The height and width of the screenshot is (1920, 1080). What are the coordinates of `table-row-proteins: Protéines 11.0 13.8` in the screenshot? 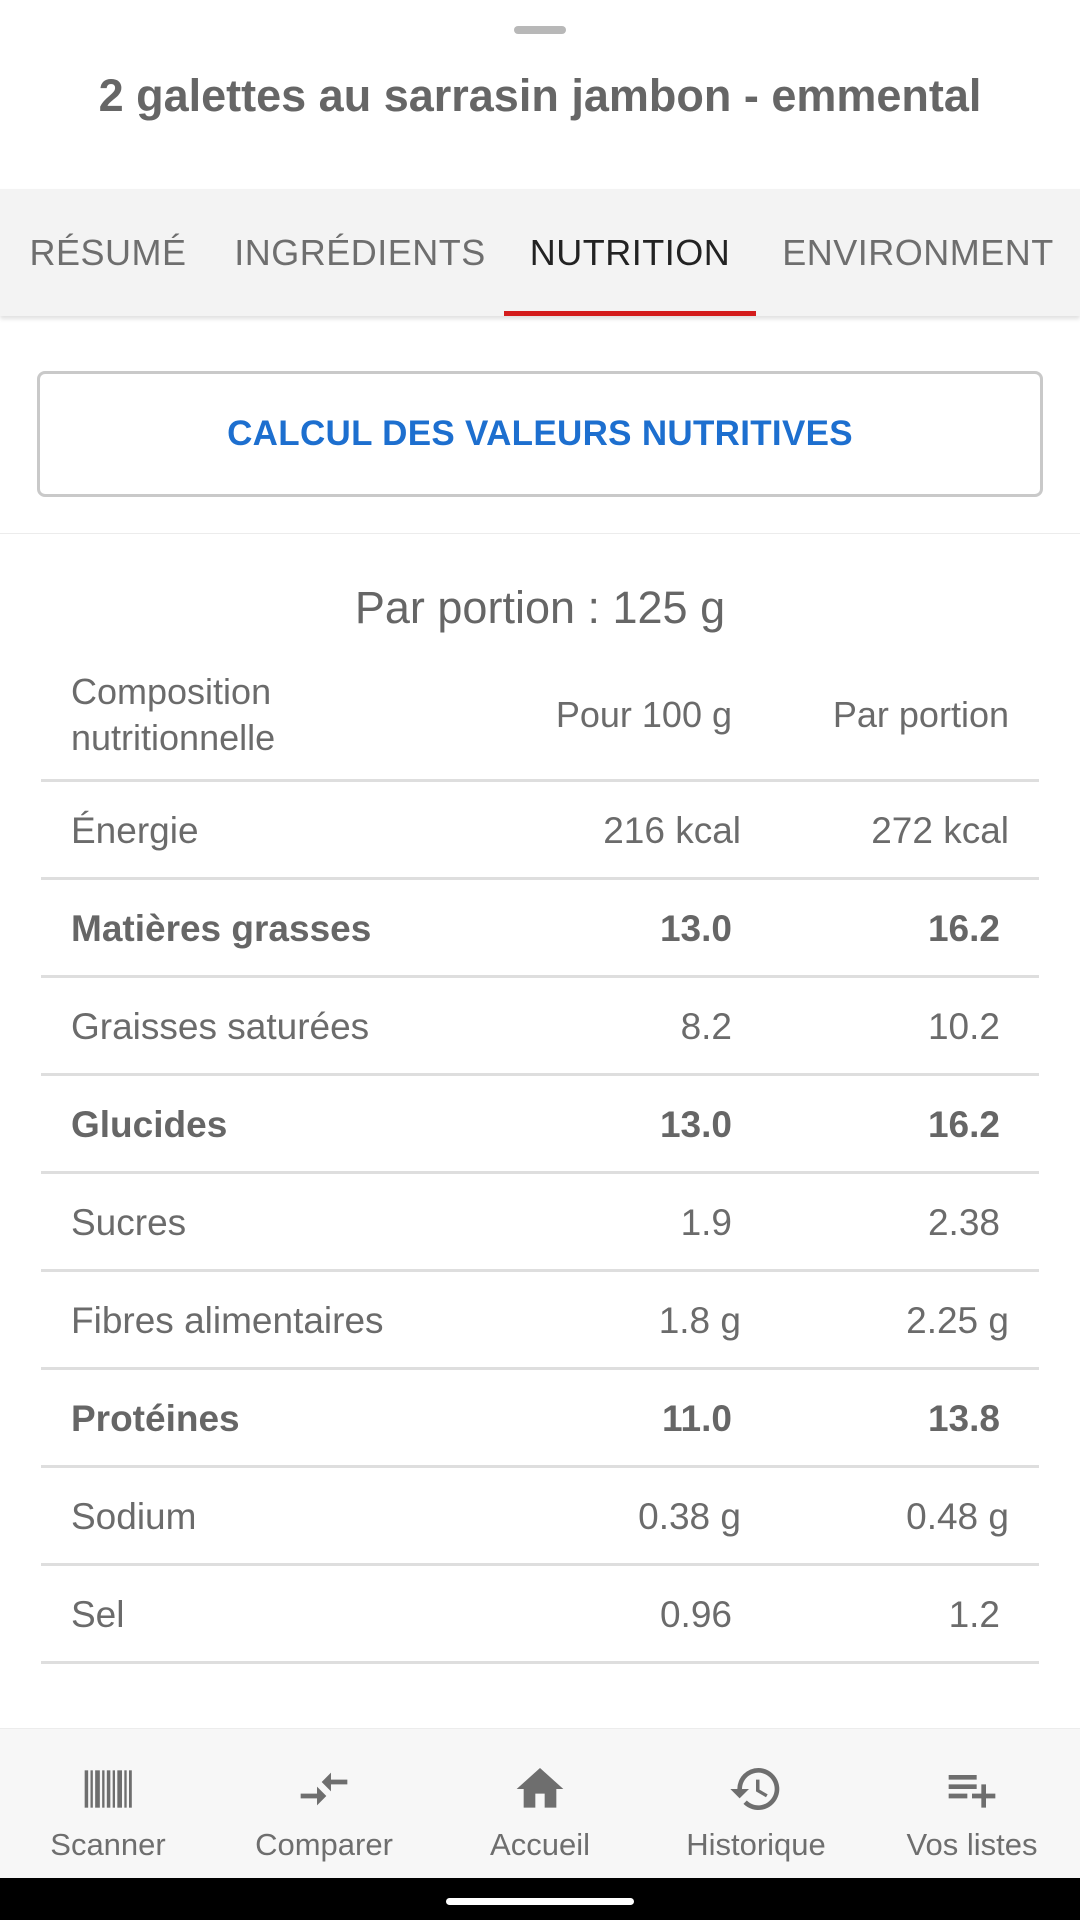 It's located at (540, 1419).